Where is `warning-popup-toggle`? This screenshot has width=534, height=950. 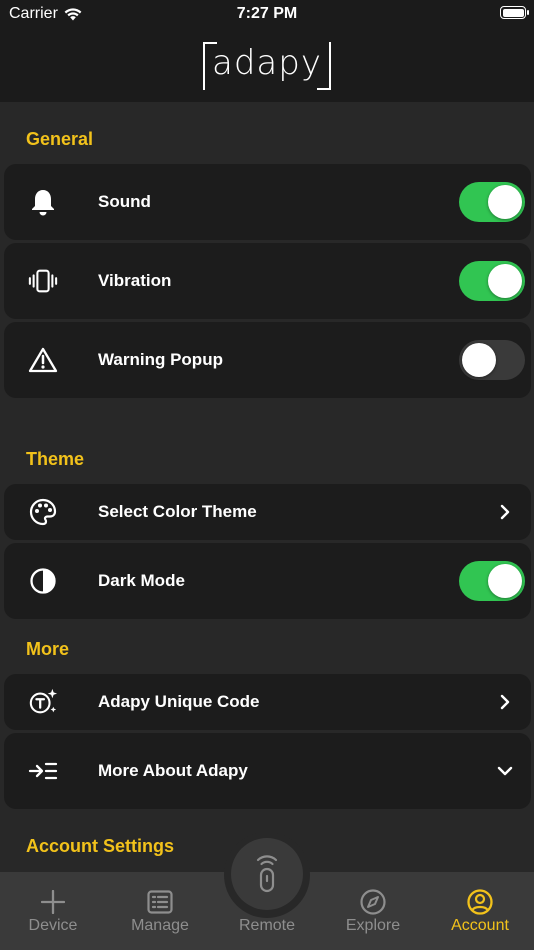
warning-popup-toggle is located at coordinates (492, 360).